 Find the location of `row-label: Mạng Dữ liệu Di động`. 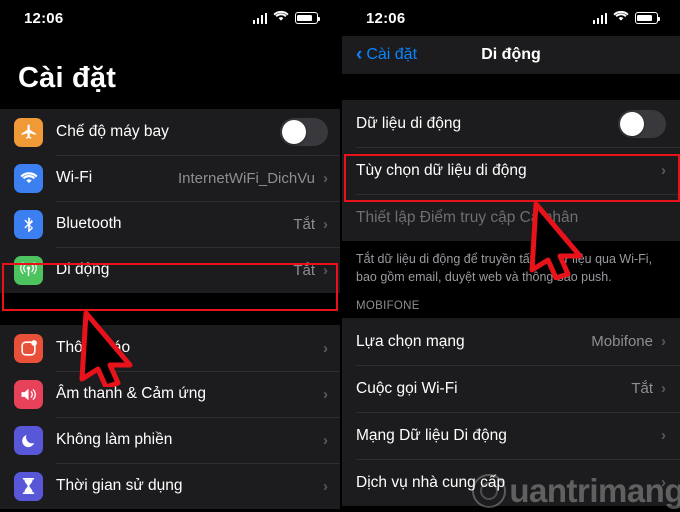

row-label: Mạng Dữ liệu Di động is located at coordinates (431, 435).